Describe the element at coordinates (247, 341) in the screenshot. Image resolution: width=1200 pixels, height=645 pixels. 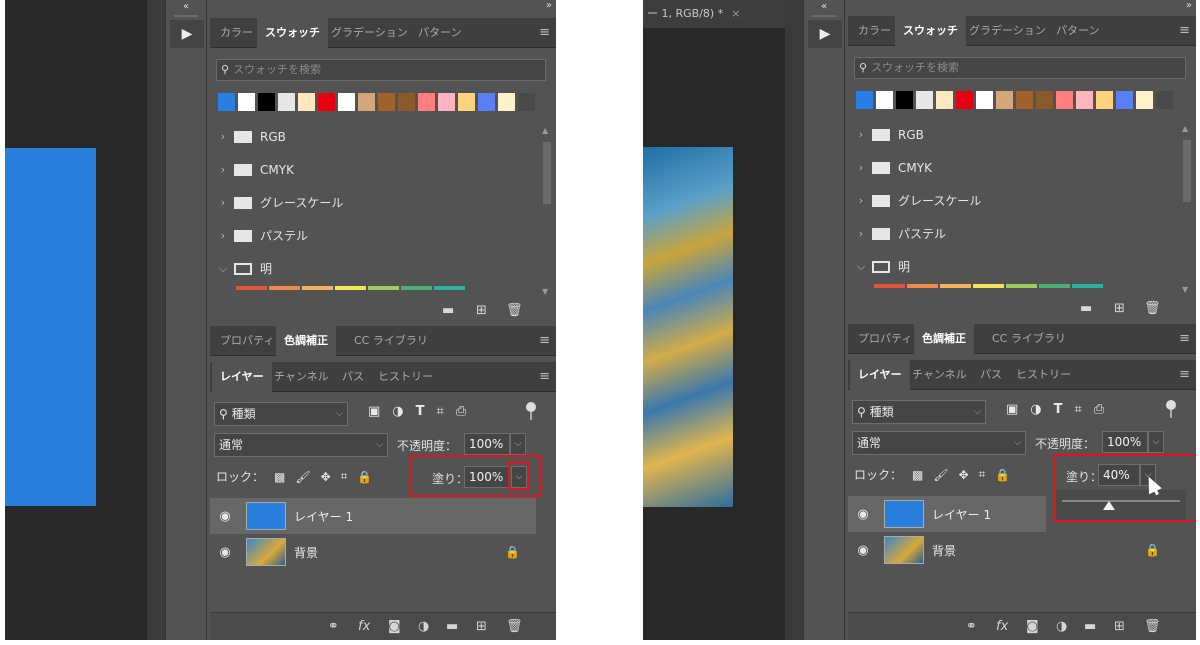
I see `tab-properties: プロパティ` at that location.